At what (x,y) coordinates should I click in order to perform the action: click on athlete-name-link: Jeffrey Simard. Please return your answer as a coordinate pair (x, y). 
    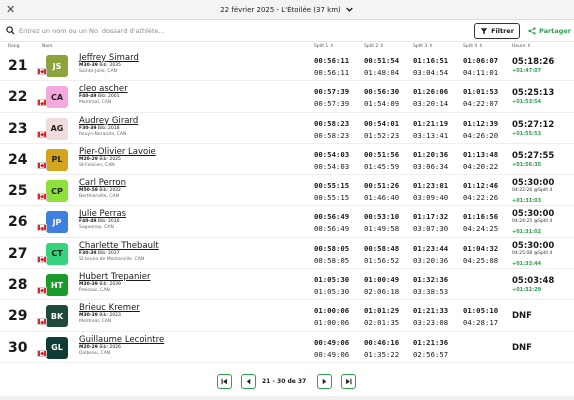
    Looking at the image, I should click on (109, 58).